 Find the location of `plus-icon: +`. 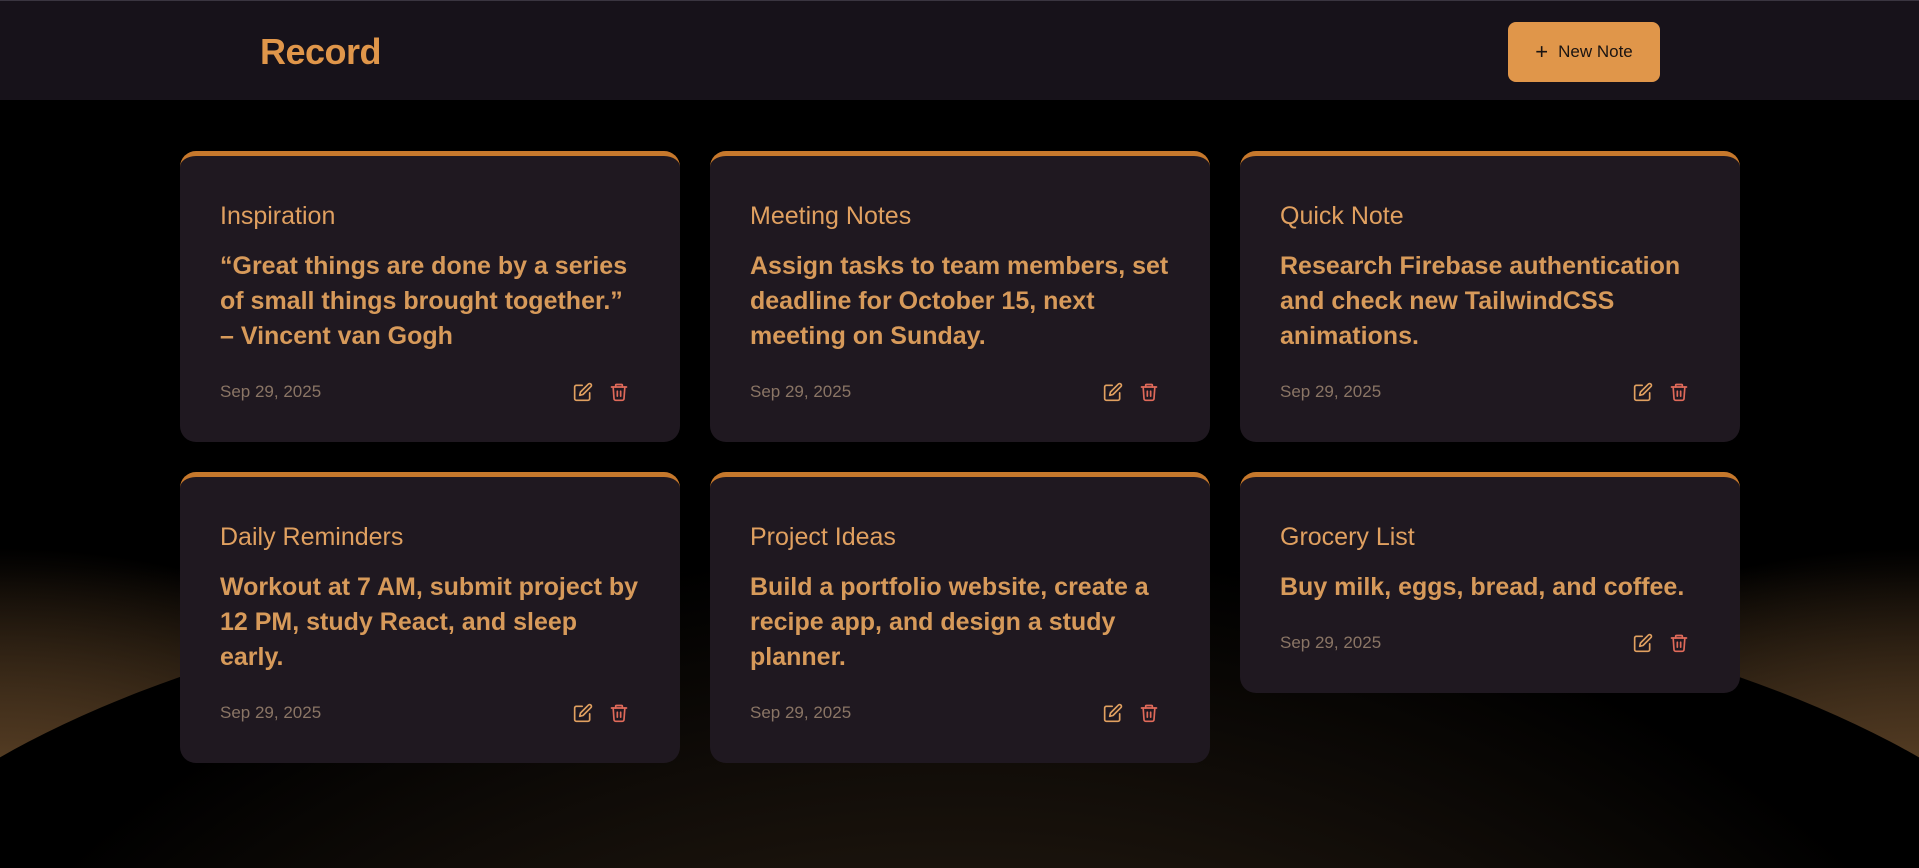

plus-icon: + is located at coordinates (1542, 51).